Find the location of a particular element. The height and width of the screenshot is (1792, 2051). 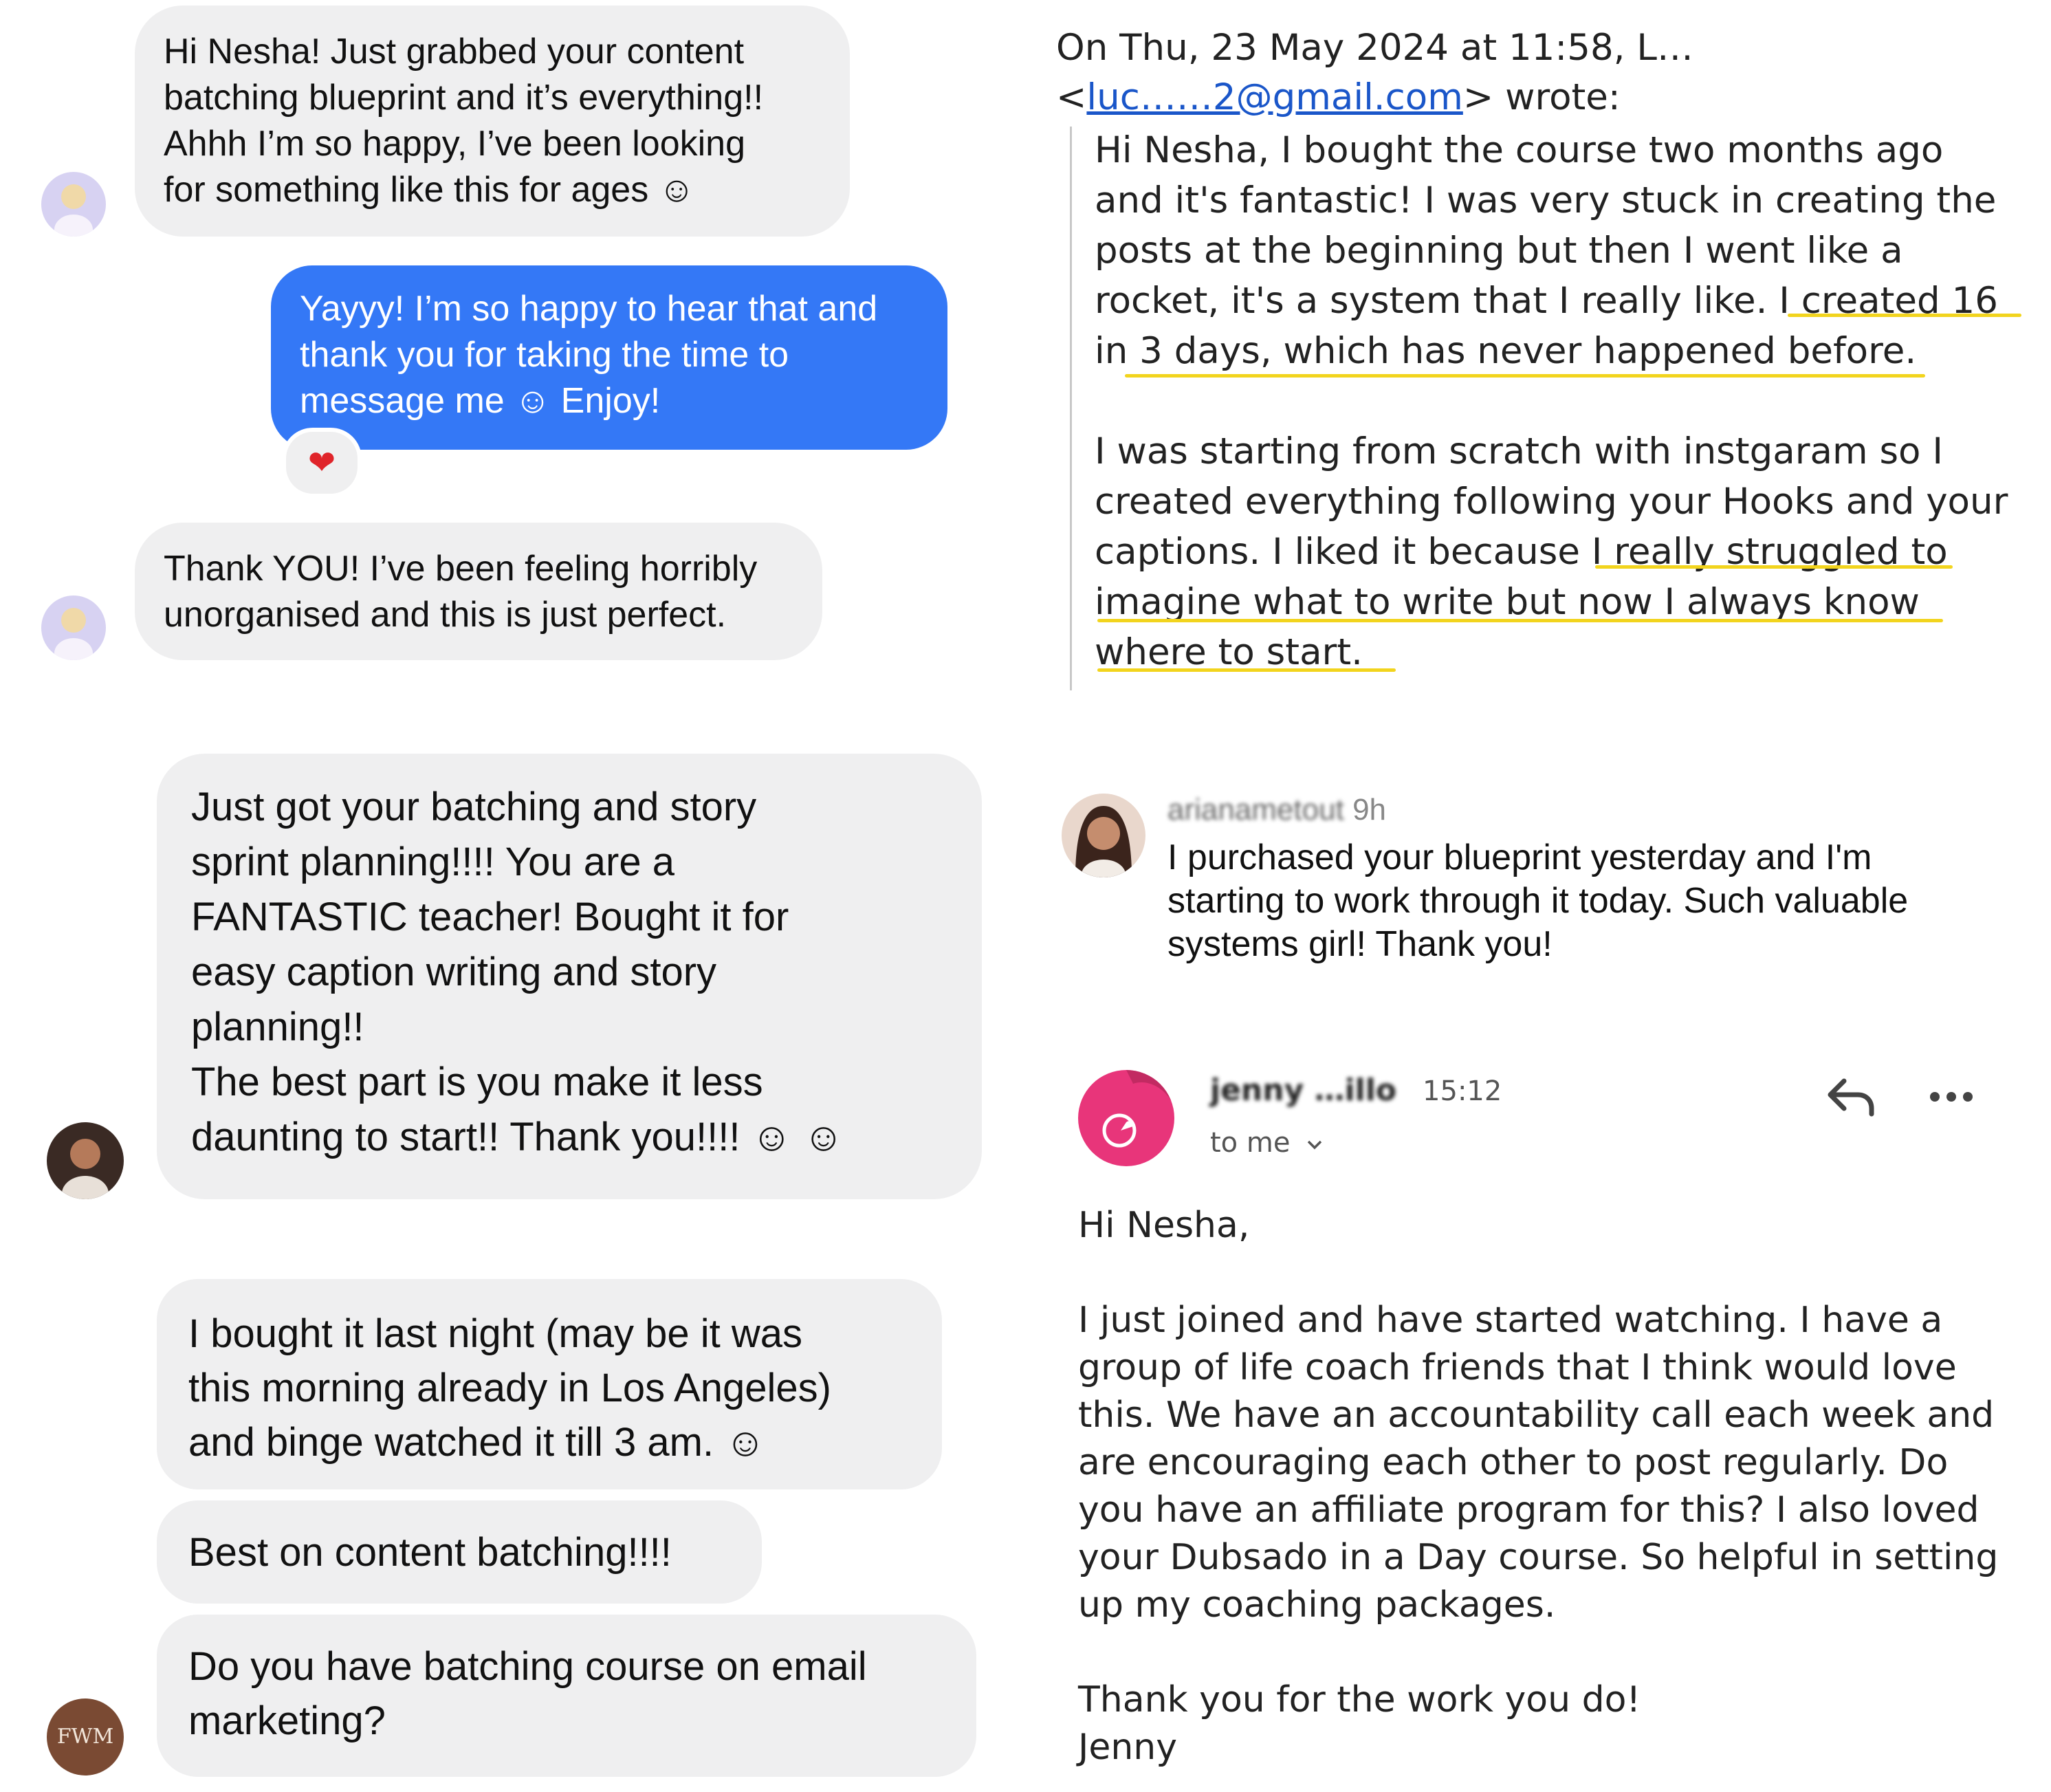

message-line: this morning already in Los Angeles) is located at coordinates (510, 1388).